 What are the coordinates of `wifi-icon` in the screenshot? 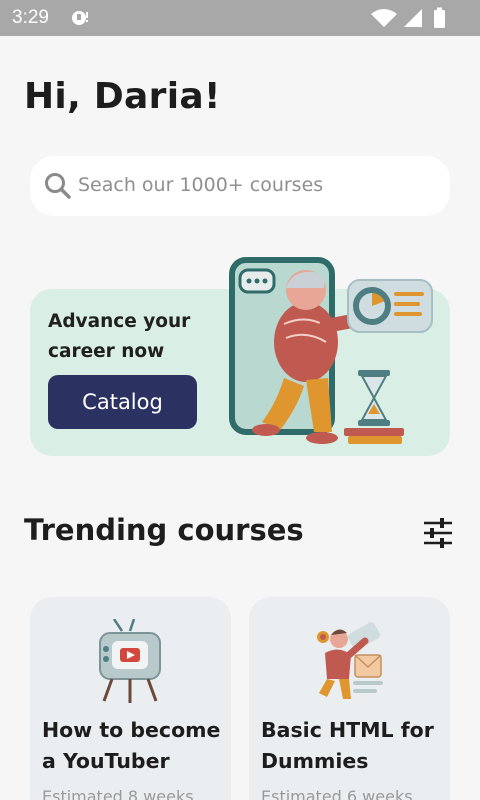 It's located at (384, 18).